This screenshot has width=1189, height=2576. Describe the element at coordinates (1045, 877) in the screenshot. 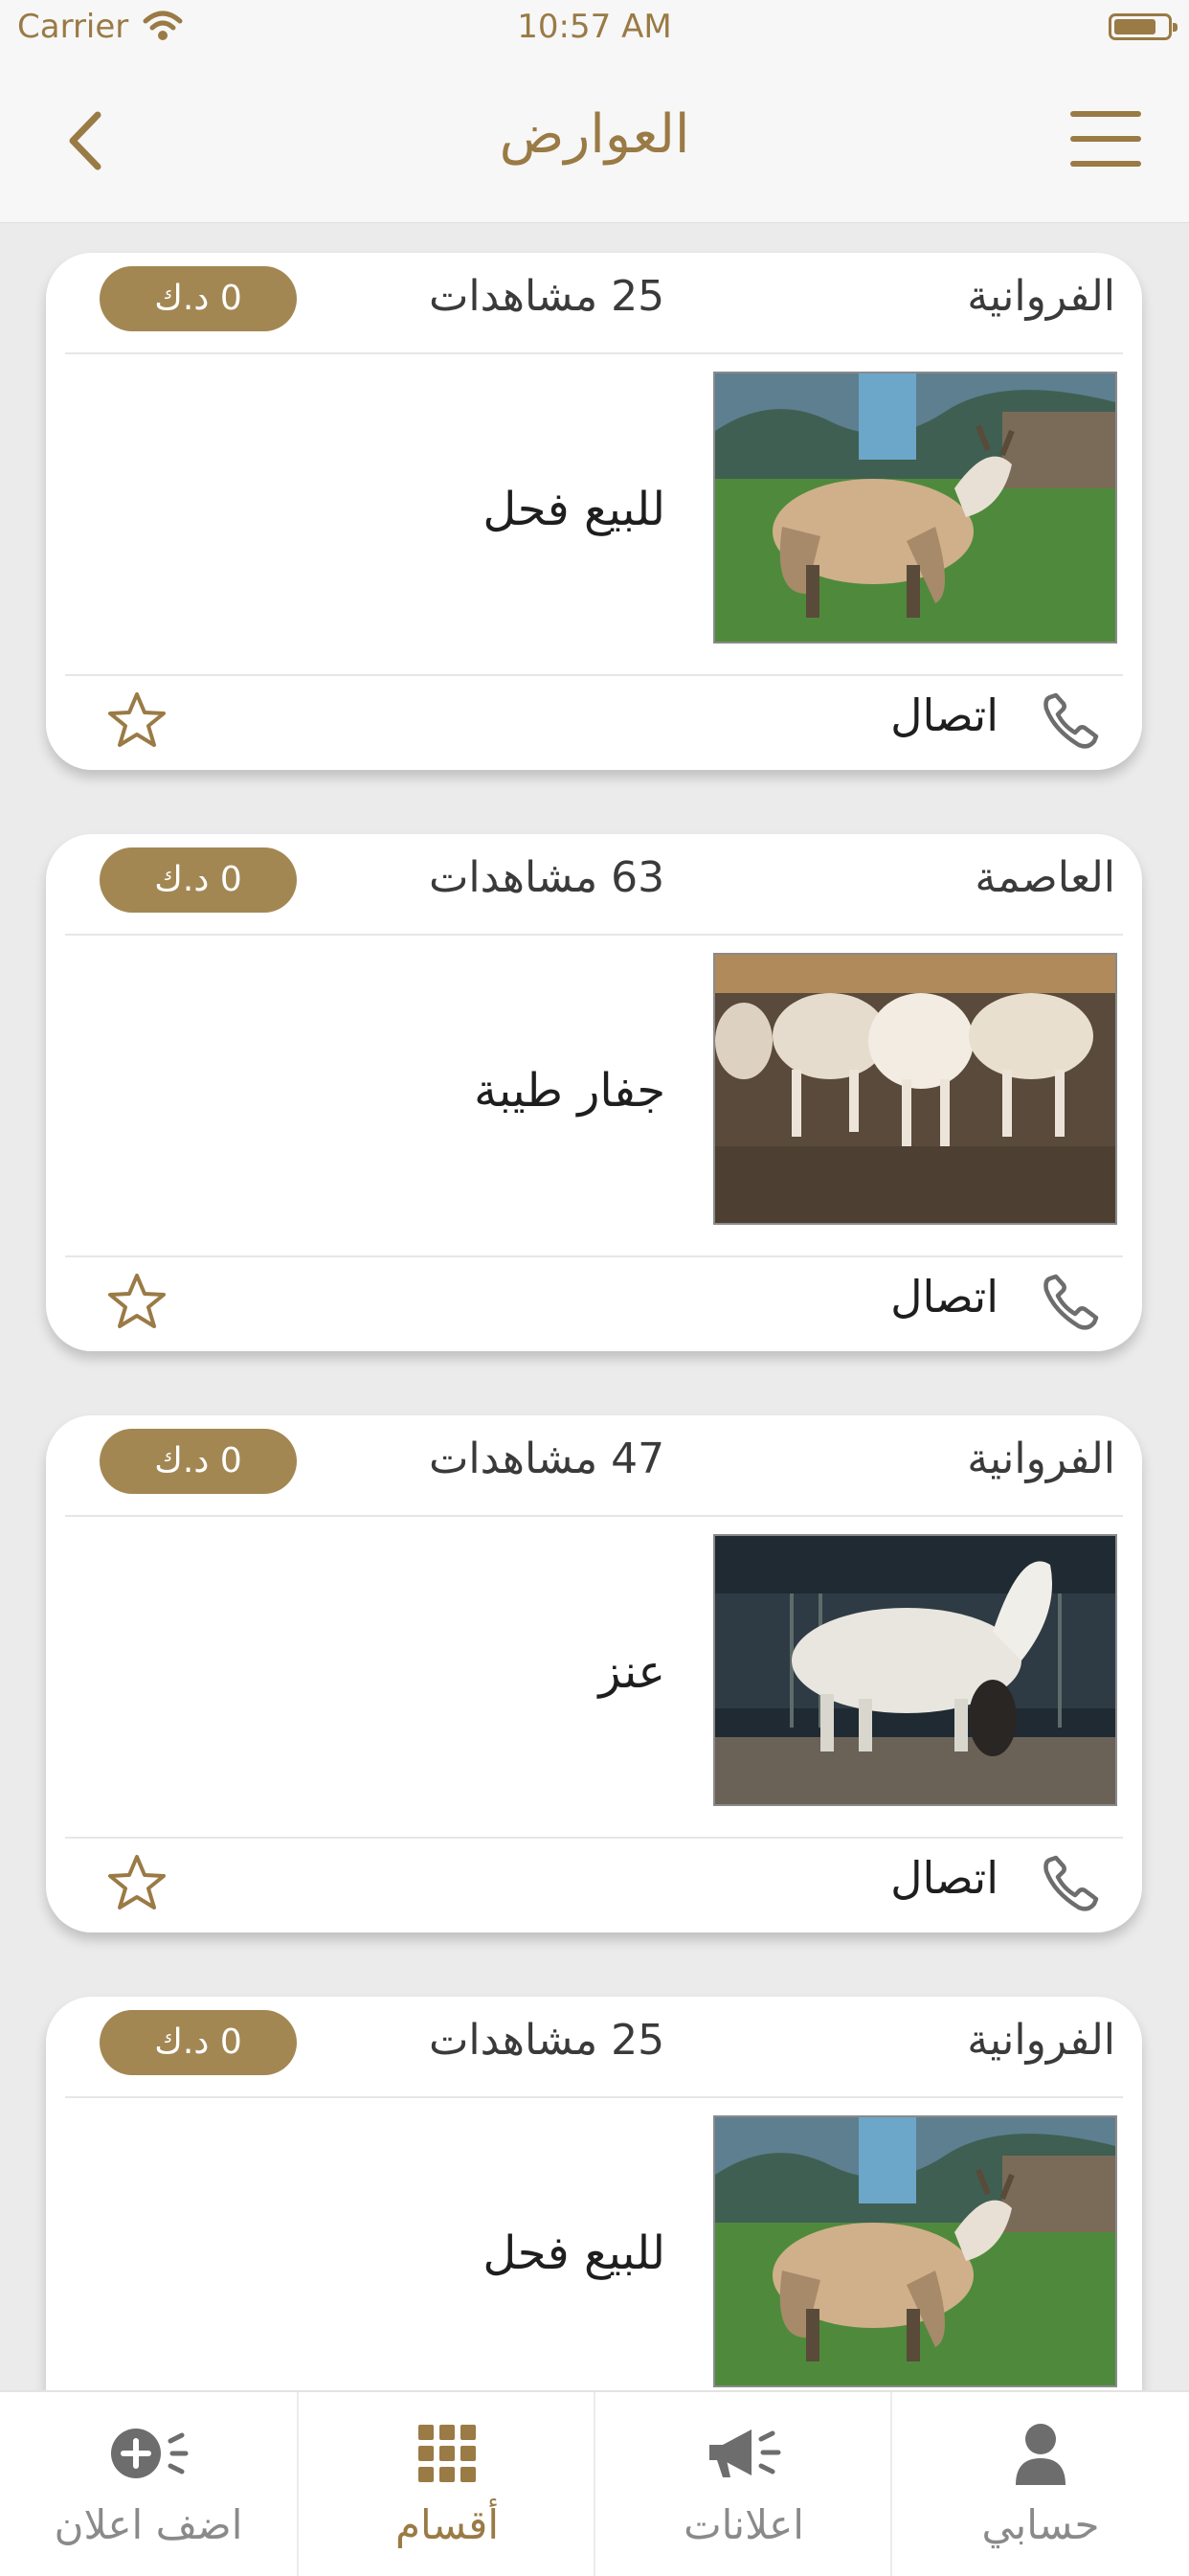

I see `listing-region: العاصمة` at that location.